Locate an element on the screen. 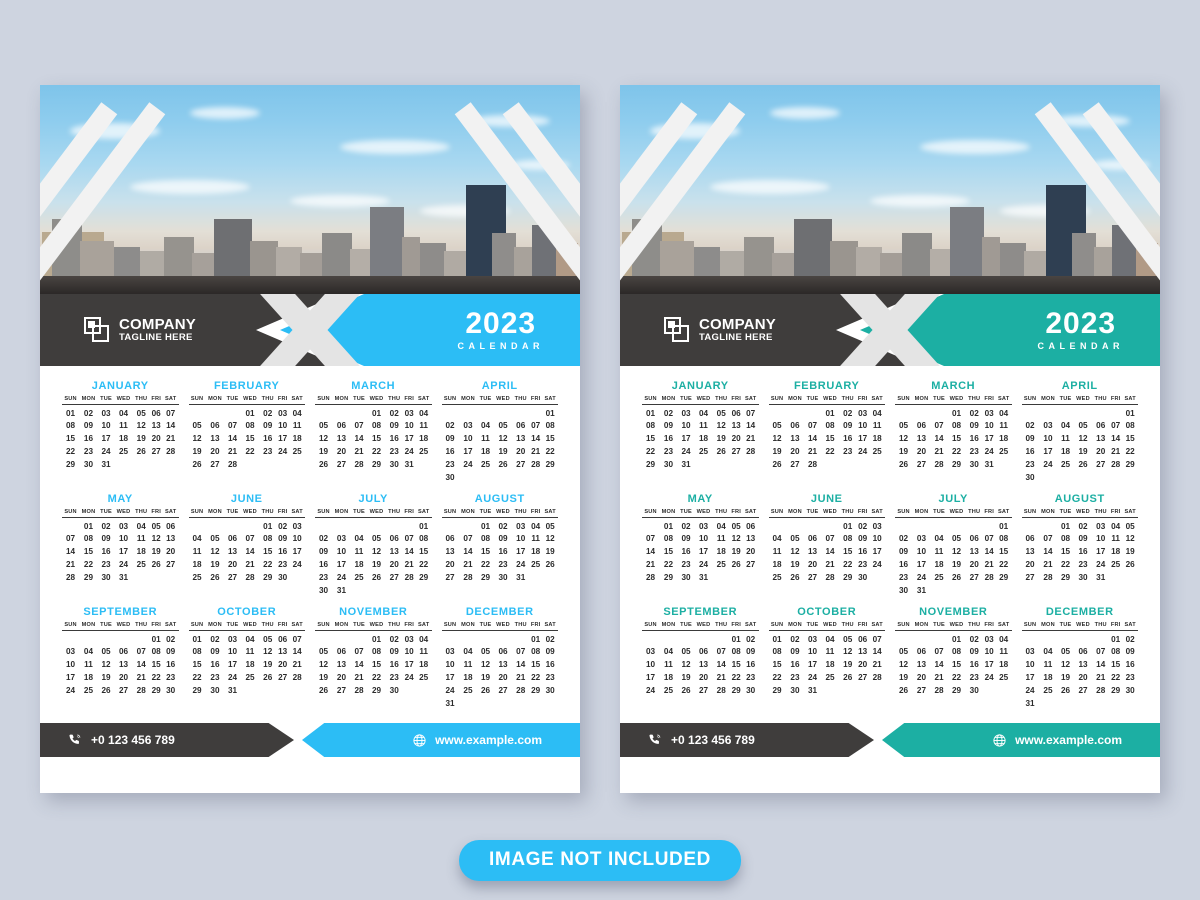 The width and height of the screenshot is (1200, 900). day-cell: 29 is located at coordinates (777, 689).